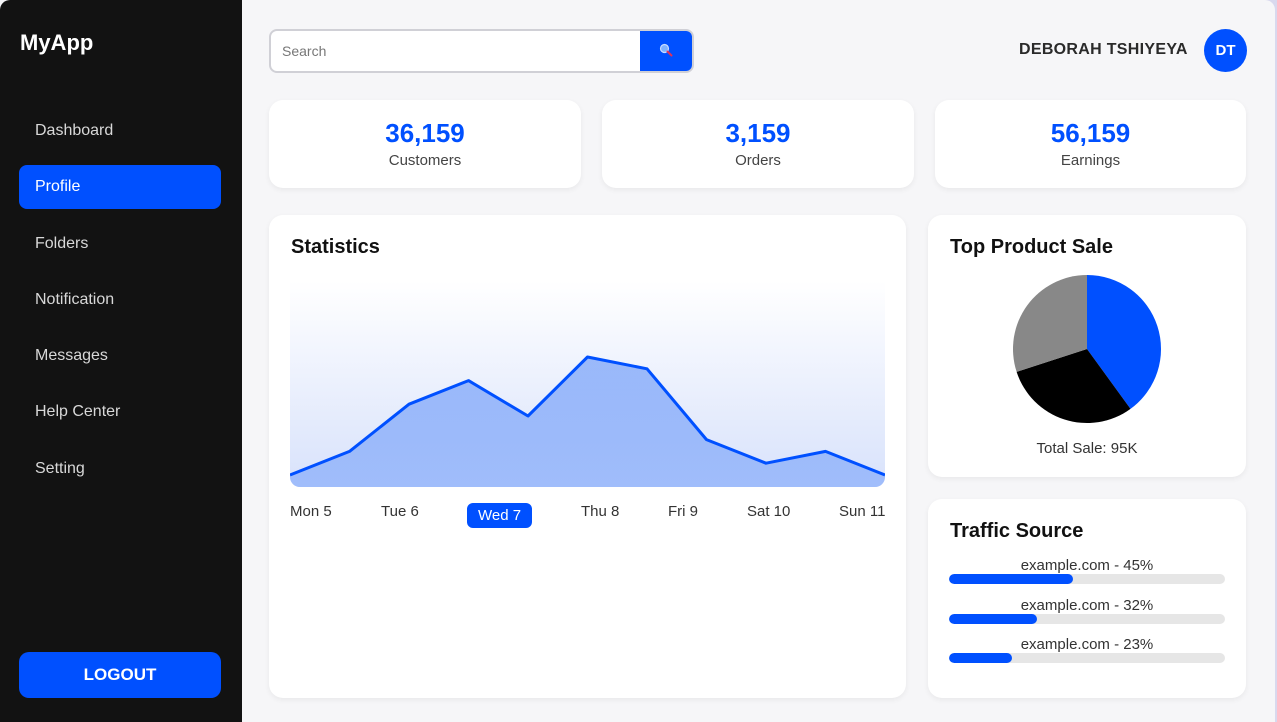 This screenshot has width=1277, height=722. I want to click on x-tick-label: Sat 10, so click(768, 511).